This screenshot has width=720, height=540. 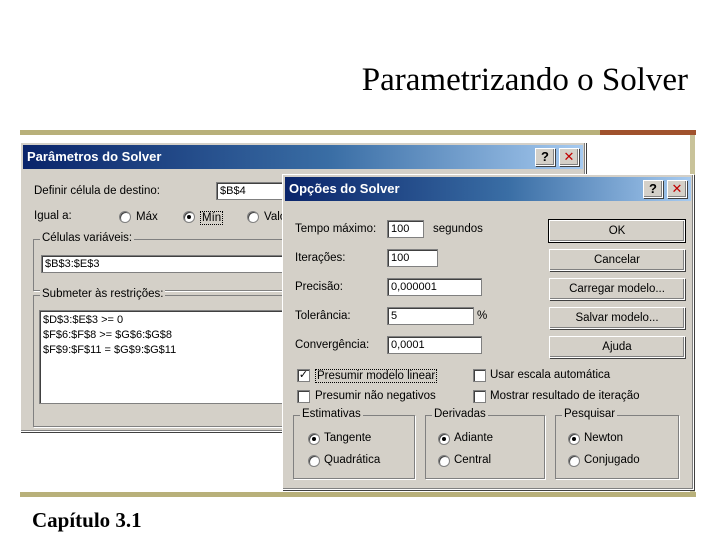 I want to click on constraint-item: $F$6:$F$8 >= $G$6:$G$8, so click(x=163, y=335).